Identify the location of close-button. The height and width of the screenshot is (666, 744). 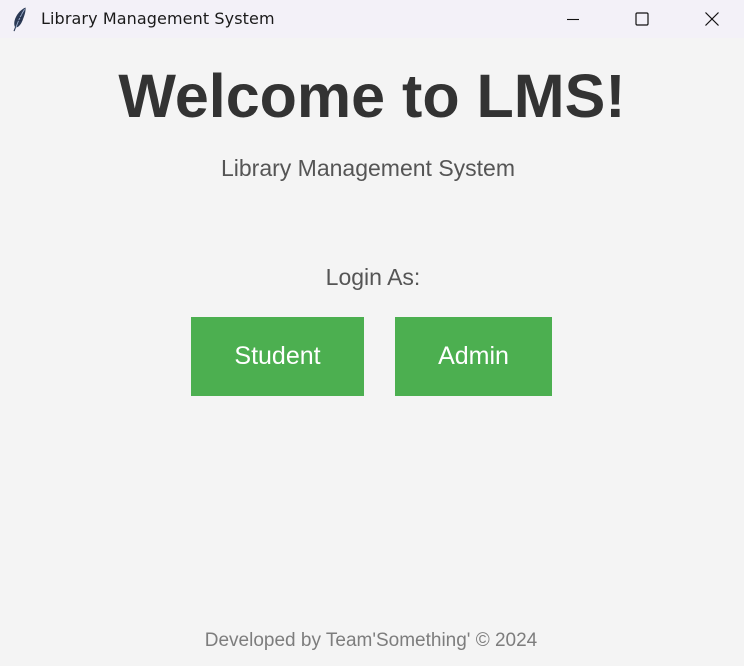
(710, 19).